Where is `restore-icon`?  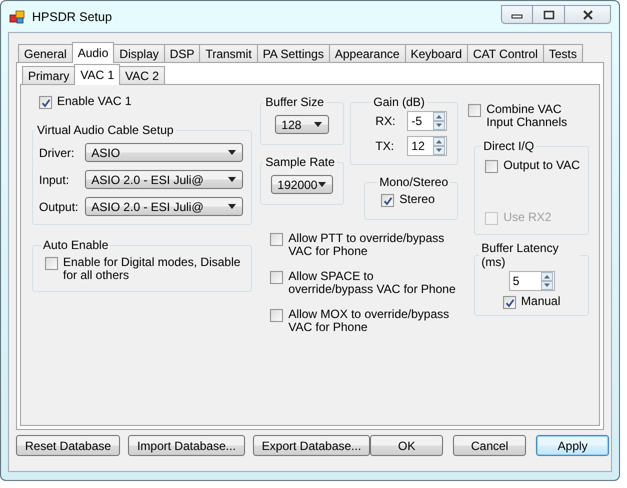
restore-icon is located at coordinates (548, 15).